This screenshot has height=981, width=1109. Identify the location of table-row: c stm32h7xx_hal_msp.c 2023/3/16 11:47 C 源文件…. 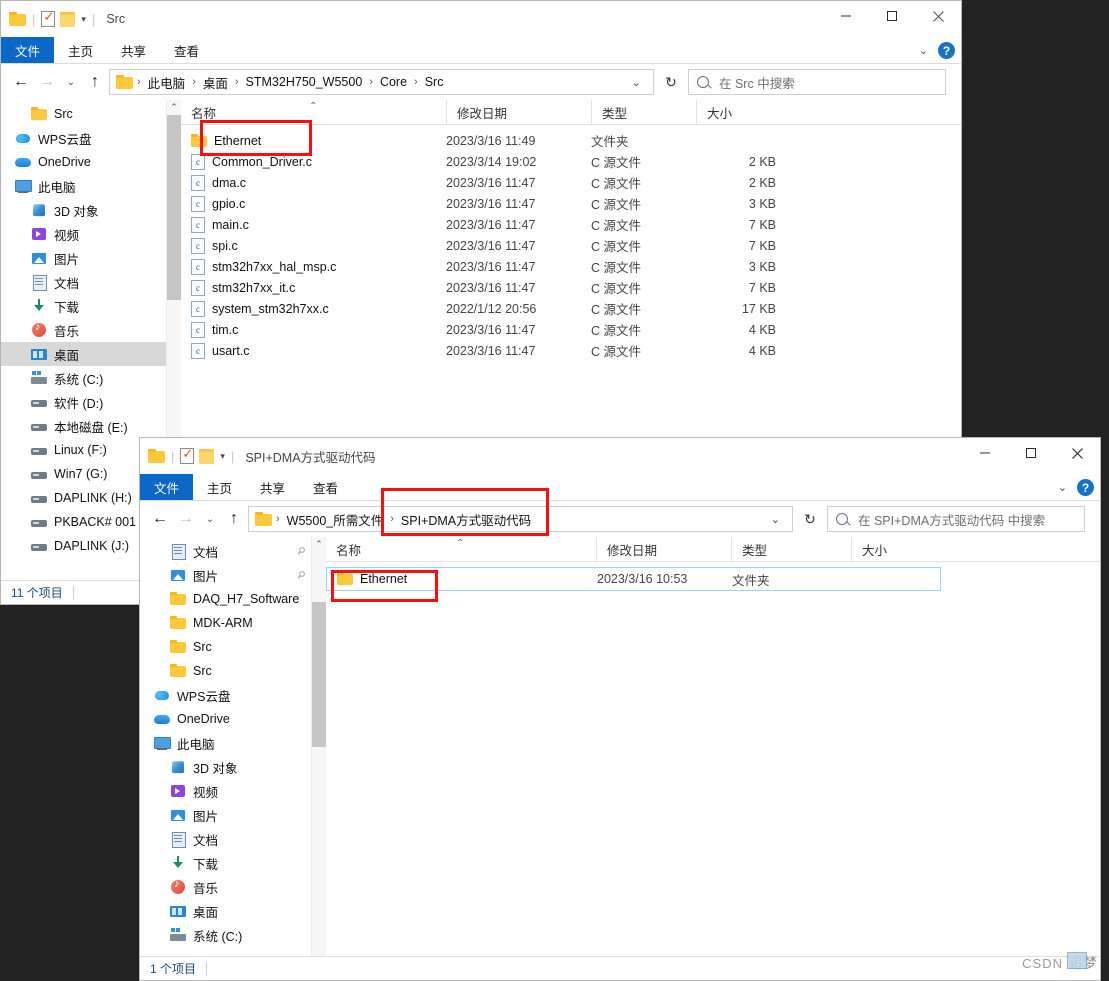
(571, 266).